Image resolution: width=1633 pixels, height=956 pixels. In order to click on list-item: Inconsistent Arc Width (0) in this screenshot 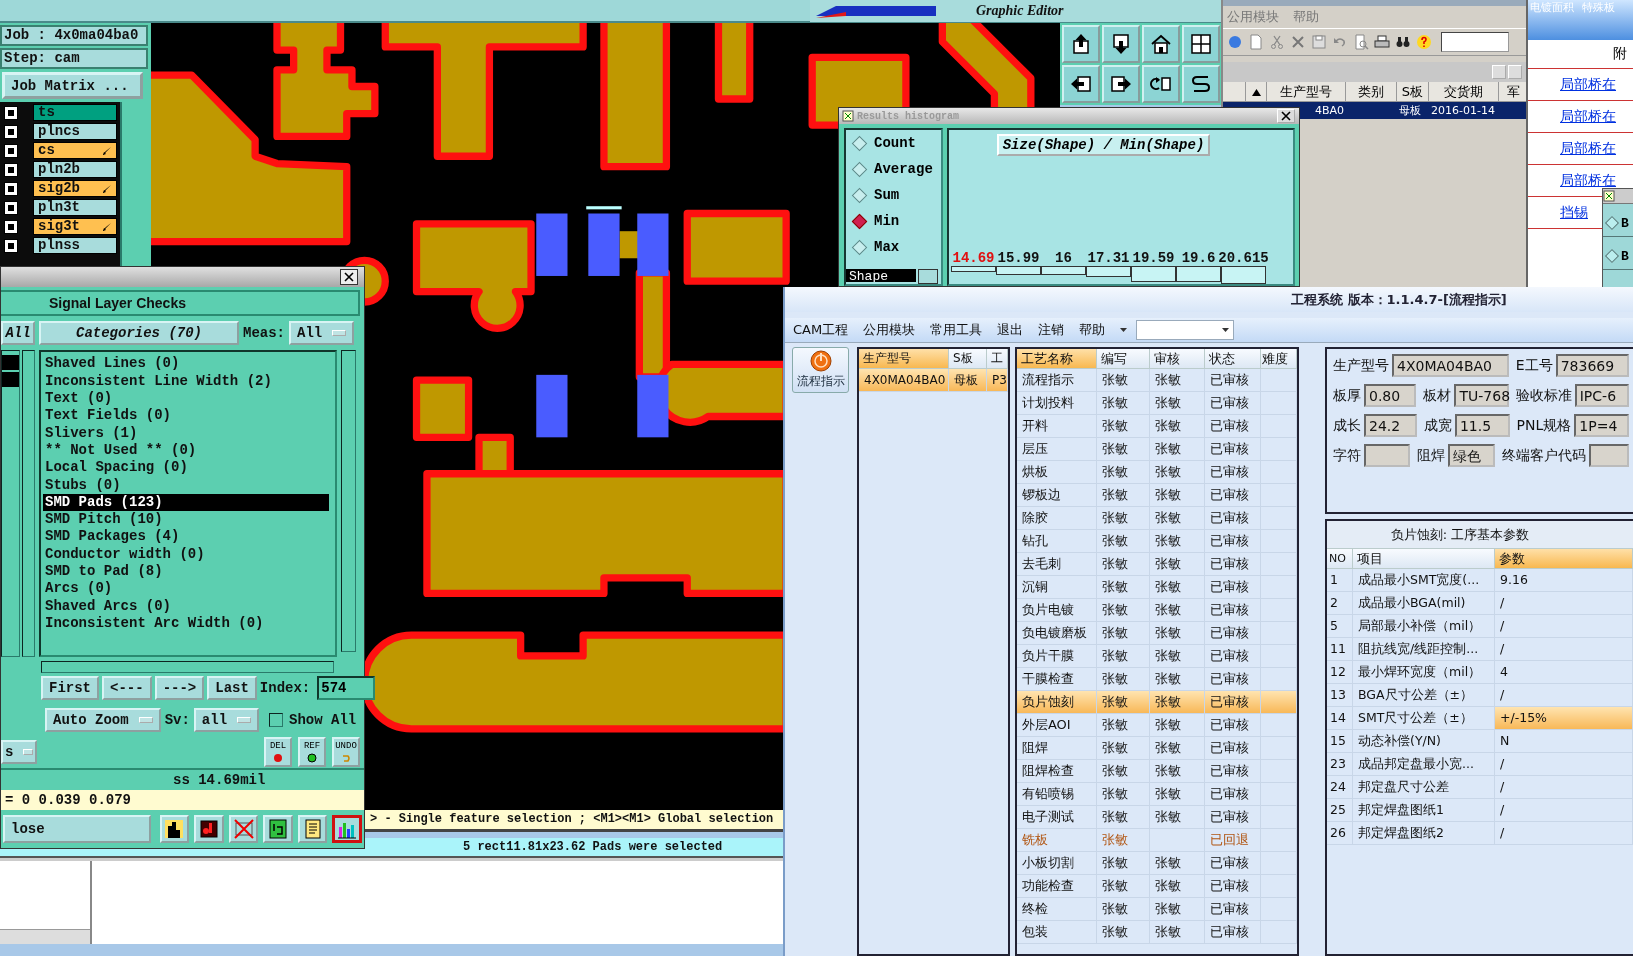, I will do `click(186, 623)`.